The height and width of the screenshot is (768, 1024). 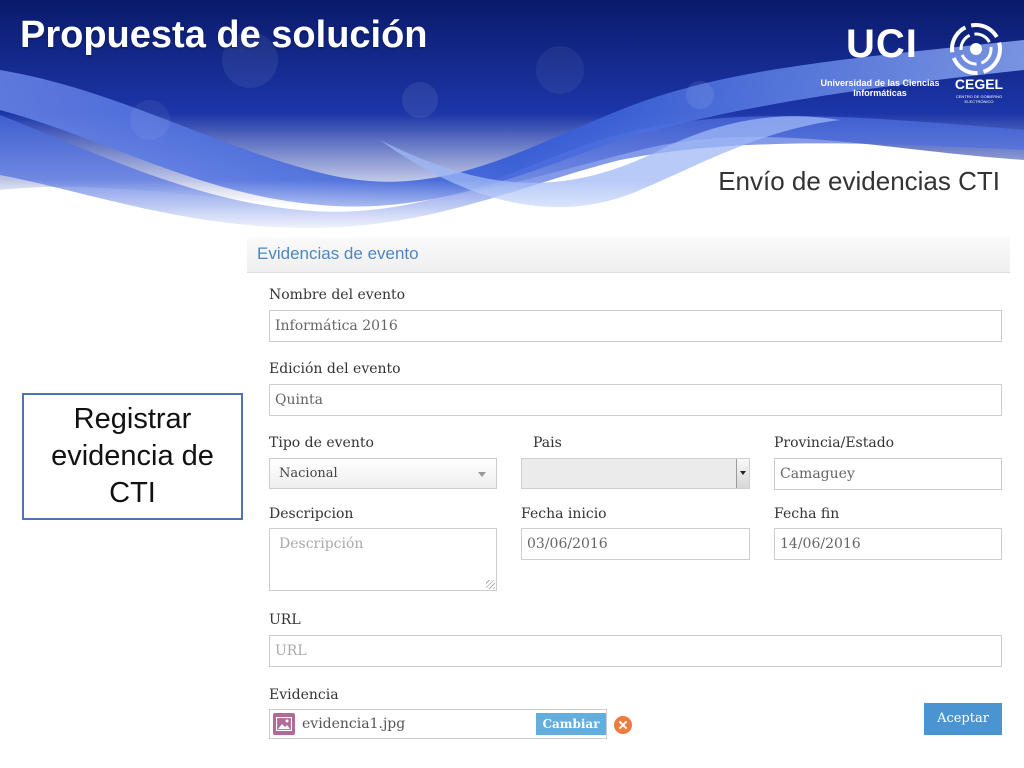 I want to click on cegel-logo-mark: CEGEL, so click(x=979, y=84).